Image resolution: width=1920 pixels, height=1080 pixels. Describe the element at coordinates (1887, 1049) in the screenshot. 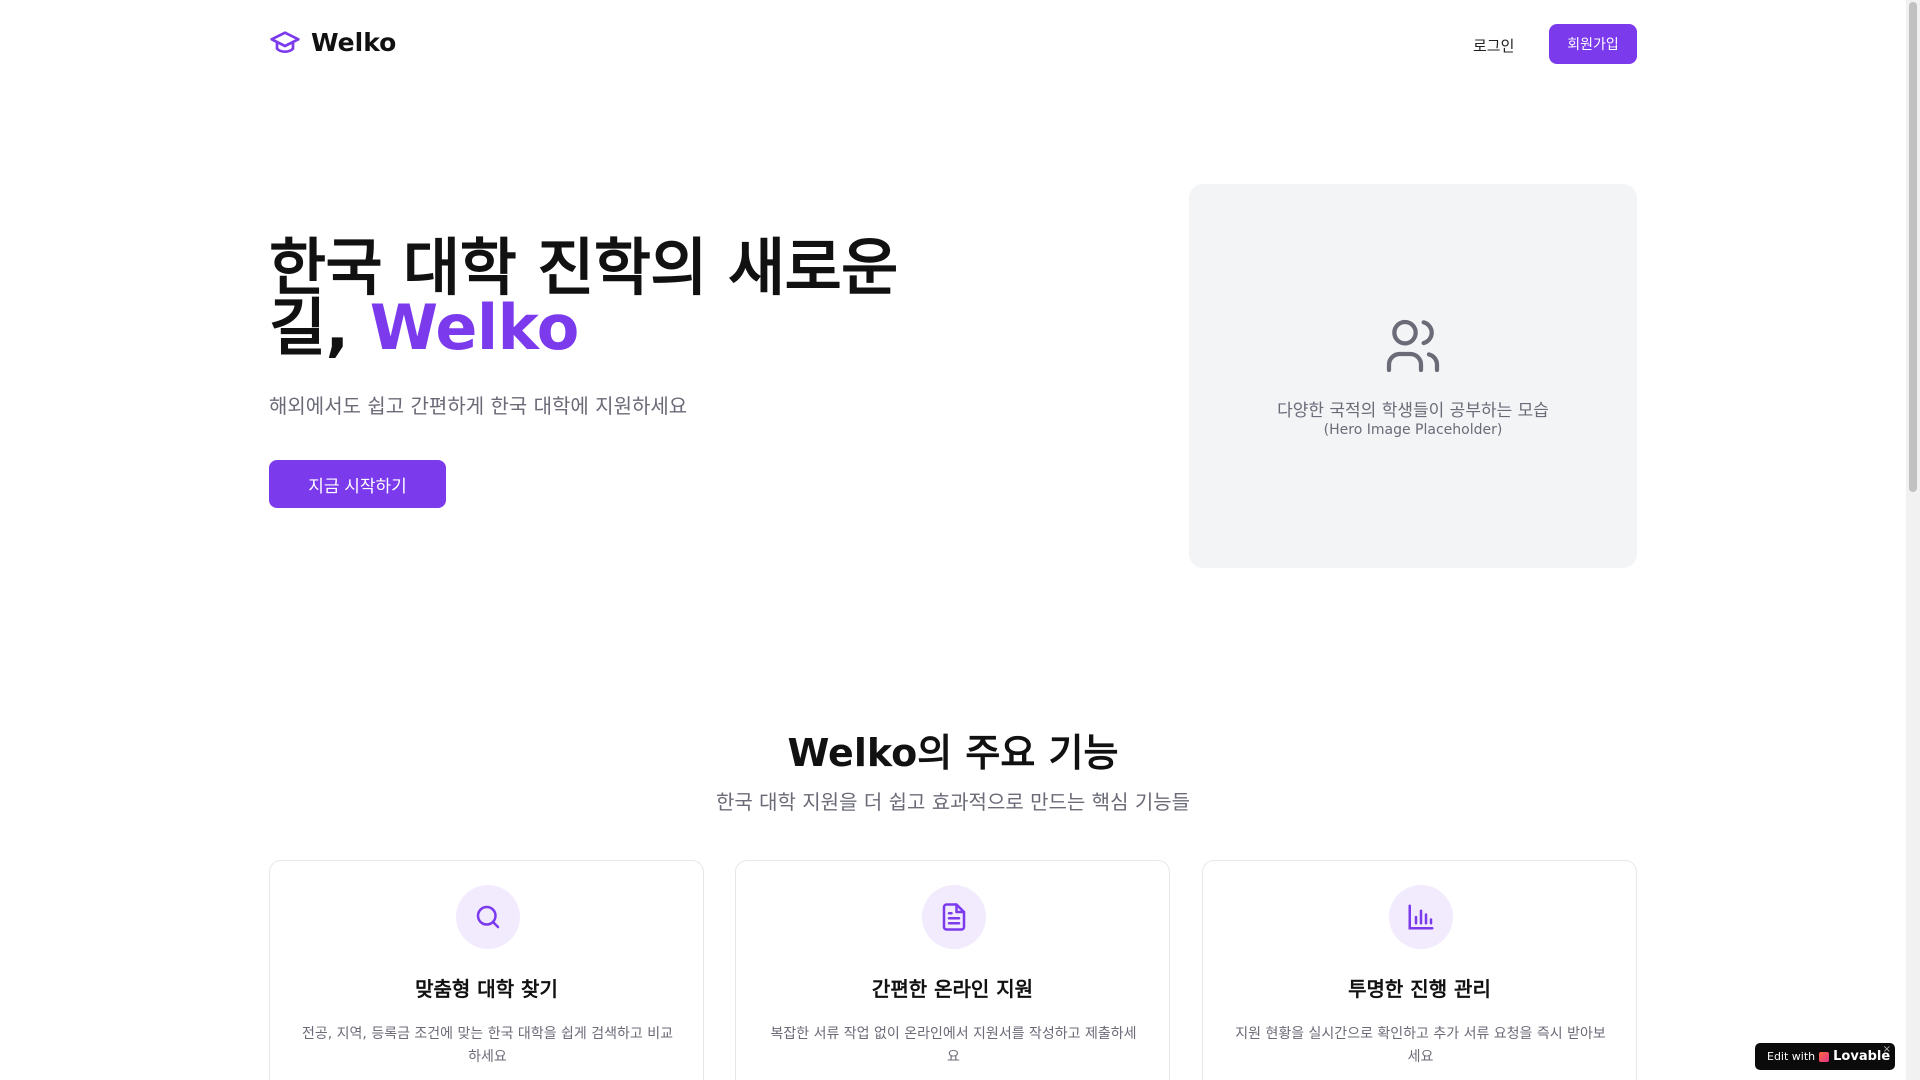

I see `close-icon: ×` at that location.